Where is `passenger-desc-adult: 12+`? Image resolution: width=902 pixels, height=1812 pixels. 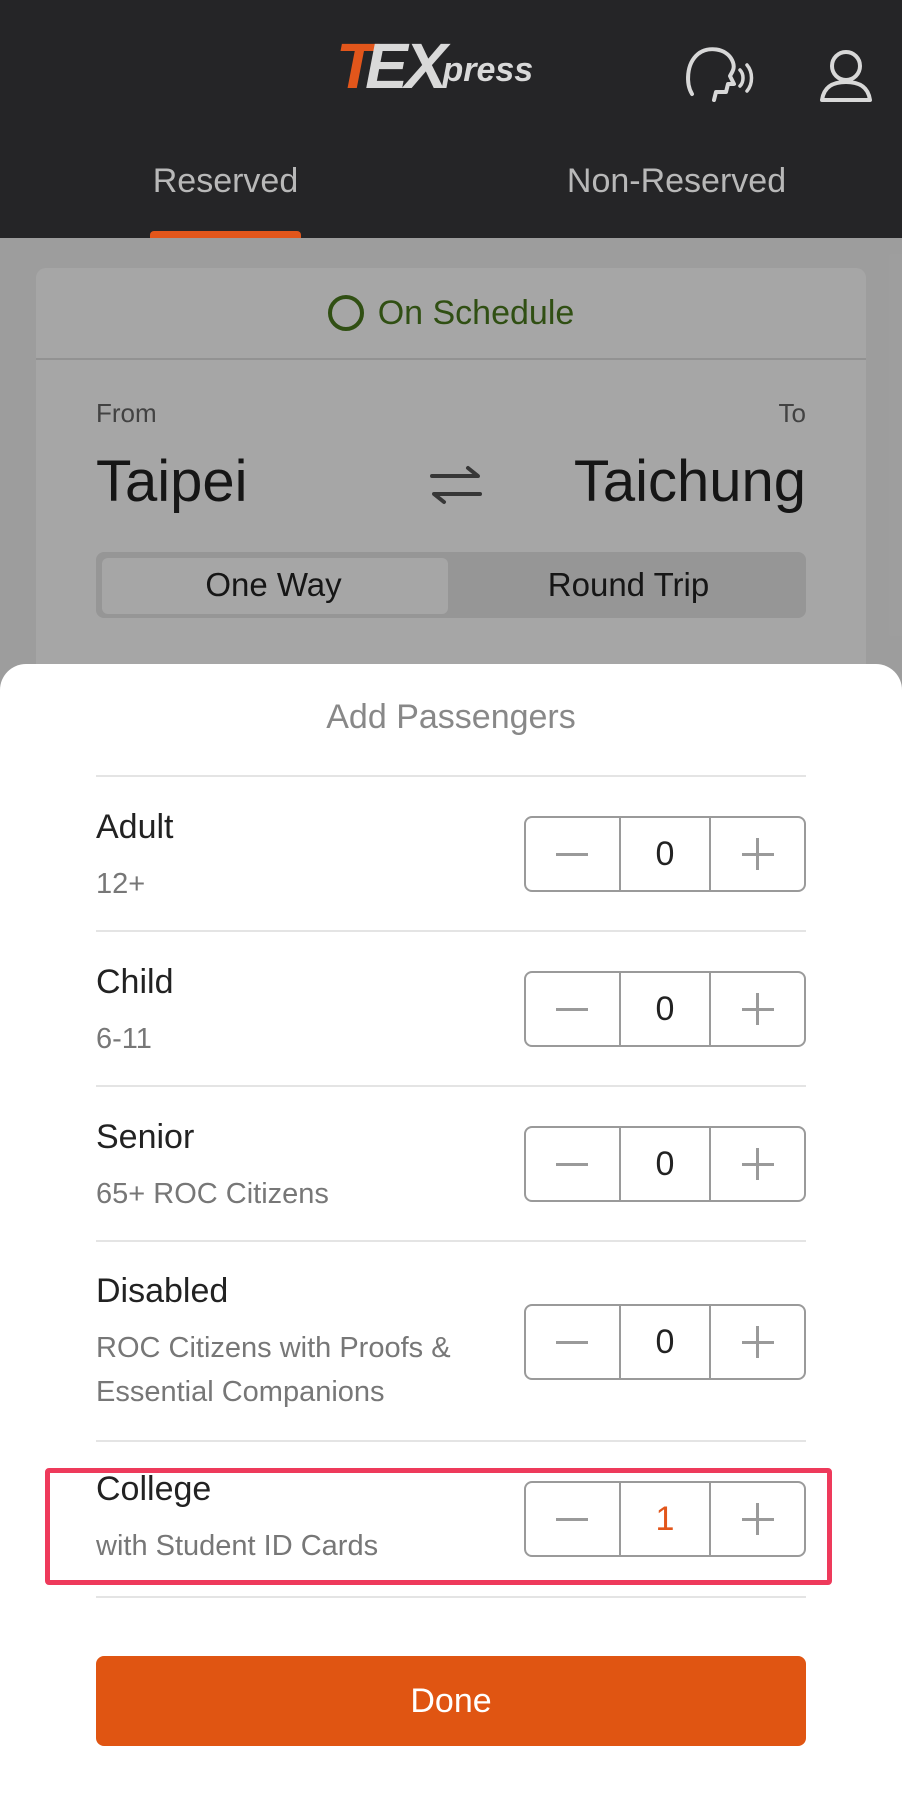
passenger-desc-adult: 12+ is located at coordinates (121, 884).